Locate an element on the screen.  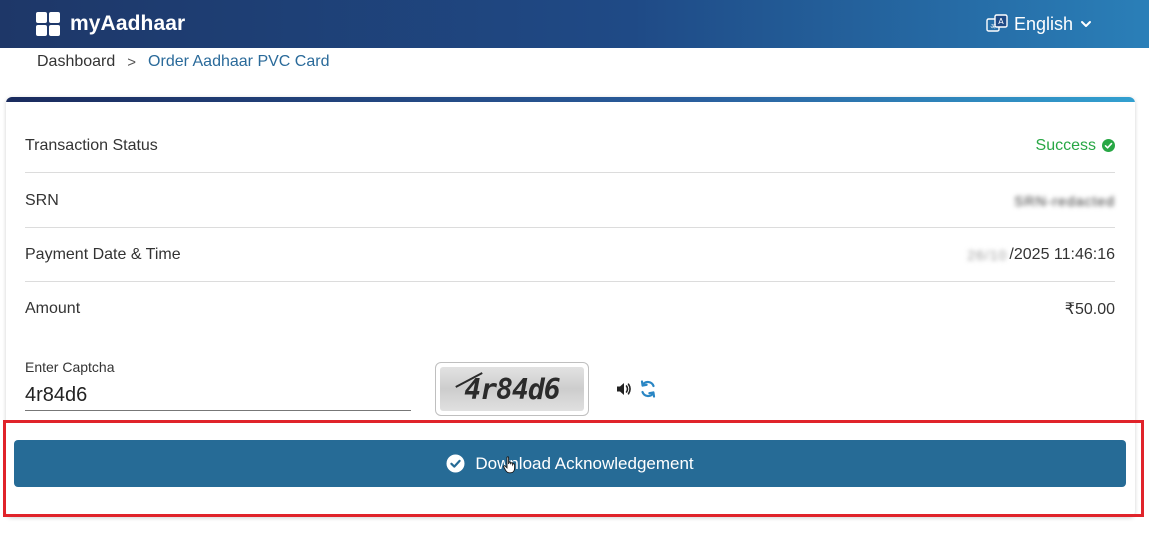
language-label: English is located at coordinates (1043, 23).